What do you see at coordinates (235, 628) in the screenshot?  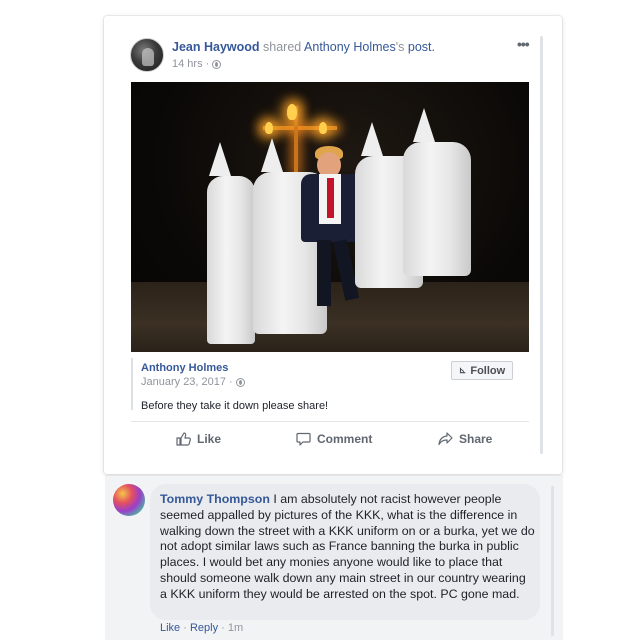 I see `comment-time: 1m` at bounding box center [235, 628].